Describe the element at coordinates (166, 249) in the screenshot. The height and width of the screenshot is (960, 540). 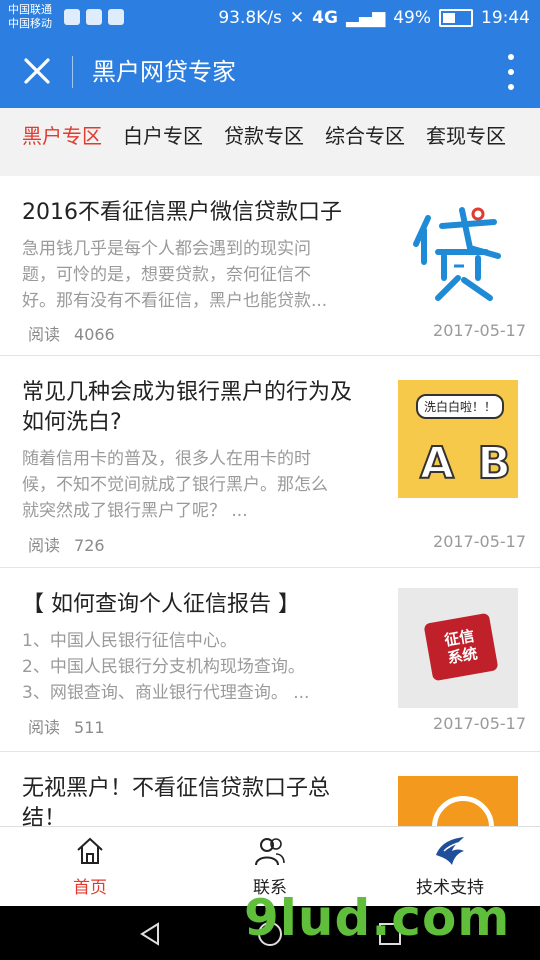
I see `summary-line: 急用钱几乎是每个人都会遇到的现实问` at that location.